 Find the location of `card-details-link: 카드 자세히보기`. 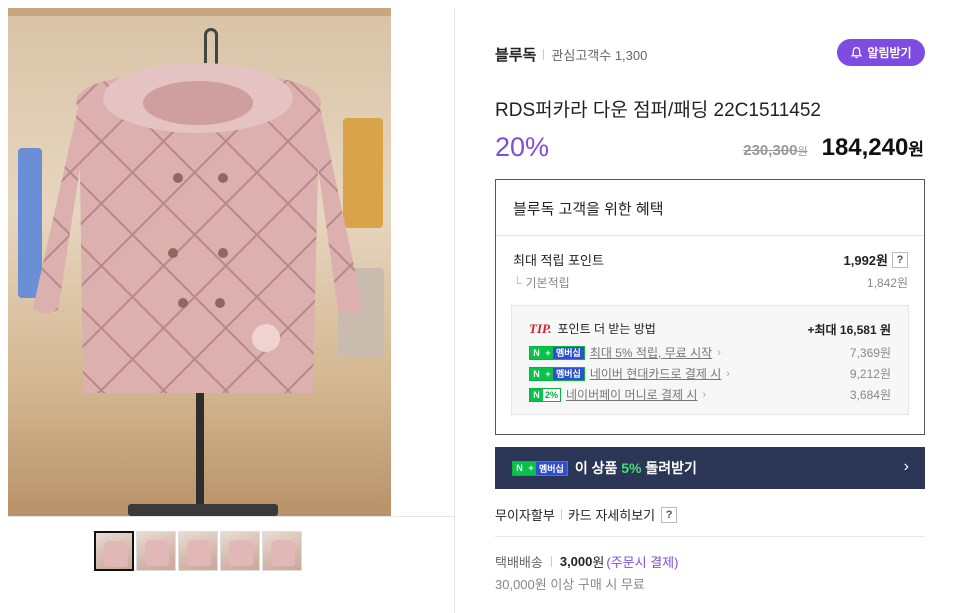

card-details-link: 카드 자세히보기 is located at coordinates (611, 514).